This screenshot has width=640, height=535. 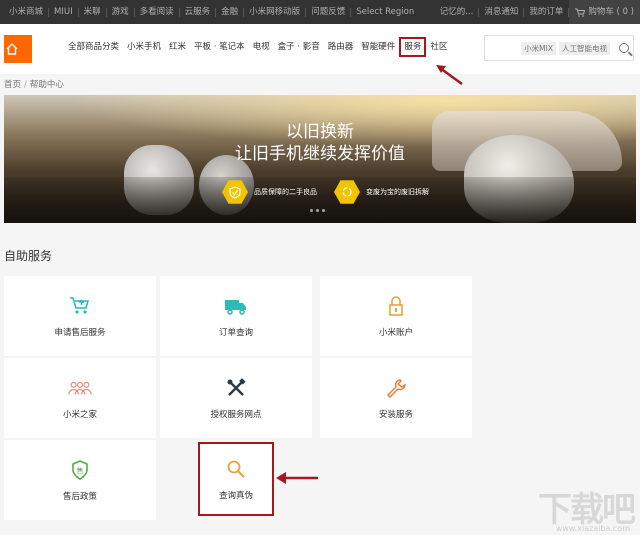 I want to click on service-verify-authenticity: 查询真伪, so click(x=236, y=479).